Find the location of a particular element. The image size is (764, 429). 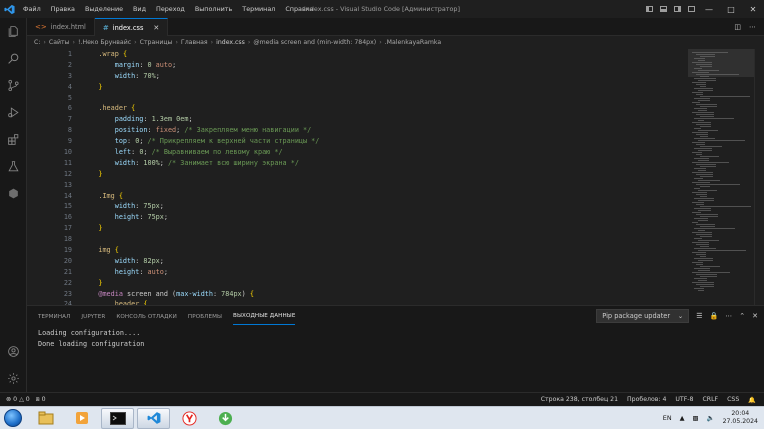

lock-scroll-icon: 🔒 is located at coordinates (714, 316).